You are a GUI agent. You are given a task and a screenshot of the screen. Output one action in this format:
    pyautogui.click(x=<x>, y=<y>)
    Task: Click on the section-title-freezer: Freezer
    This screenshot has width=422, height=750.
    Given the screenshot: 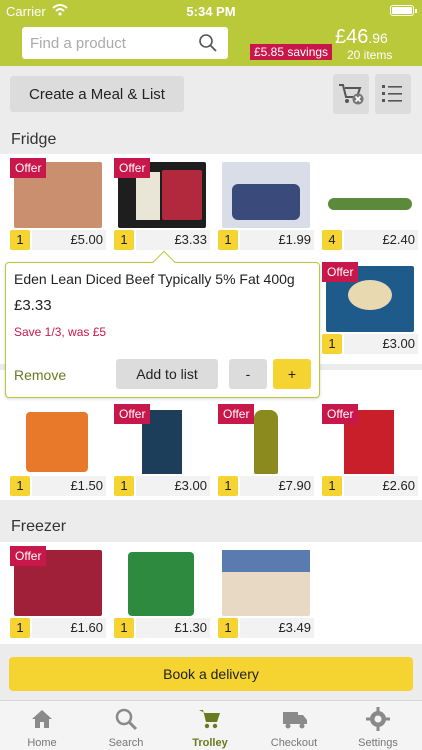 What is the action you would take?
    pyautogui.click(x=39, y=526)
    